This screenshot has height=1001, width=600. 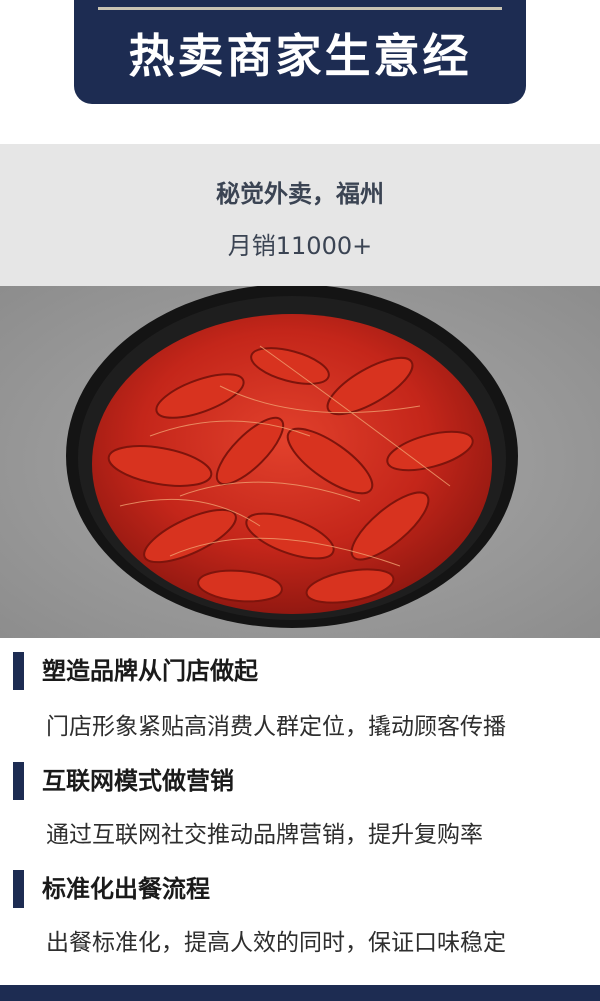 I want to click on banner-divider, so click(x=300, y=8).